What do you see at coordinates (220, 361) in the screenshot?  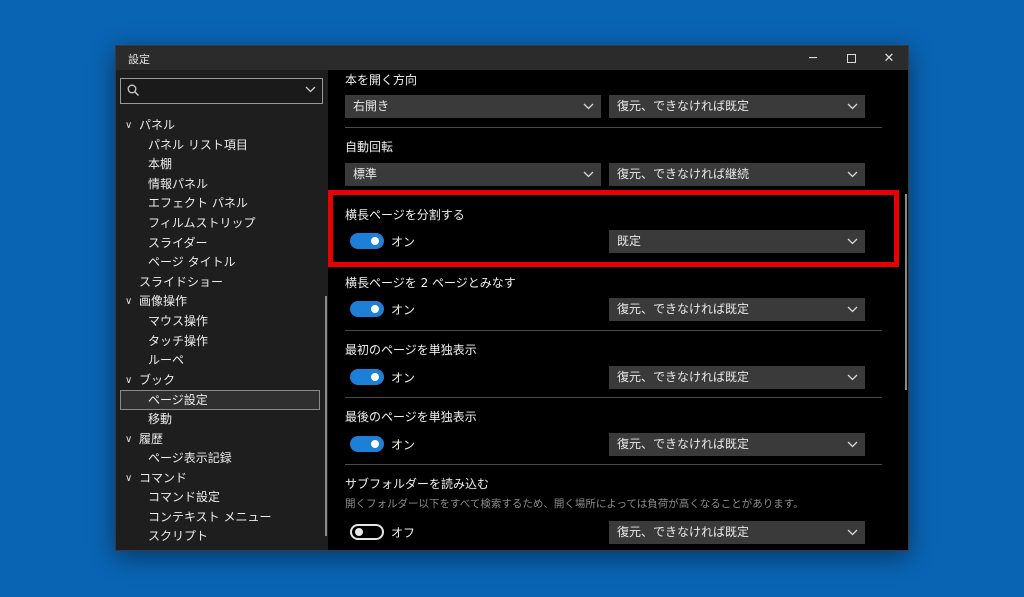 I see `nav-item-loupe: ルーペ` at bounding box center [220, 361].